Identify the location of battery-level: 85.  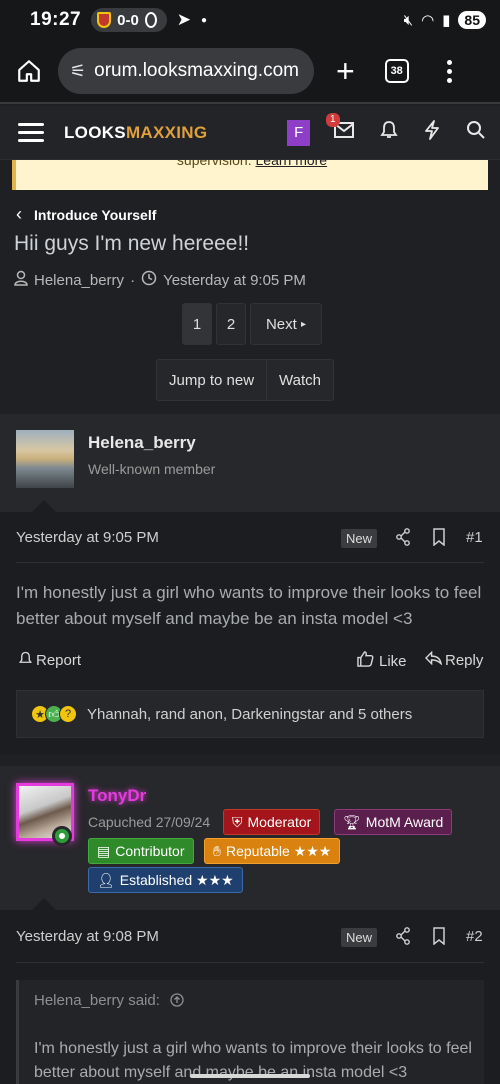
(472, 20).